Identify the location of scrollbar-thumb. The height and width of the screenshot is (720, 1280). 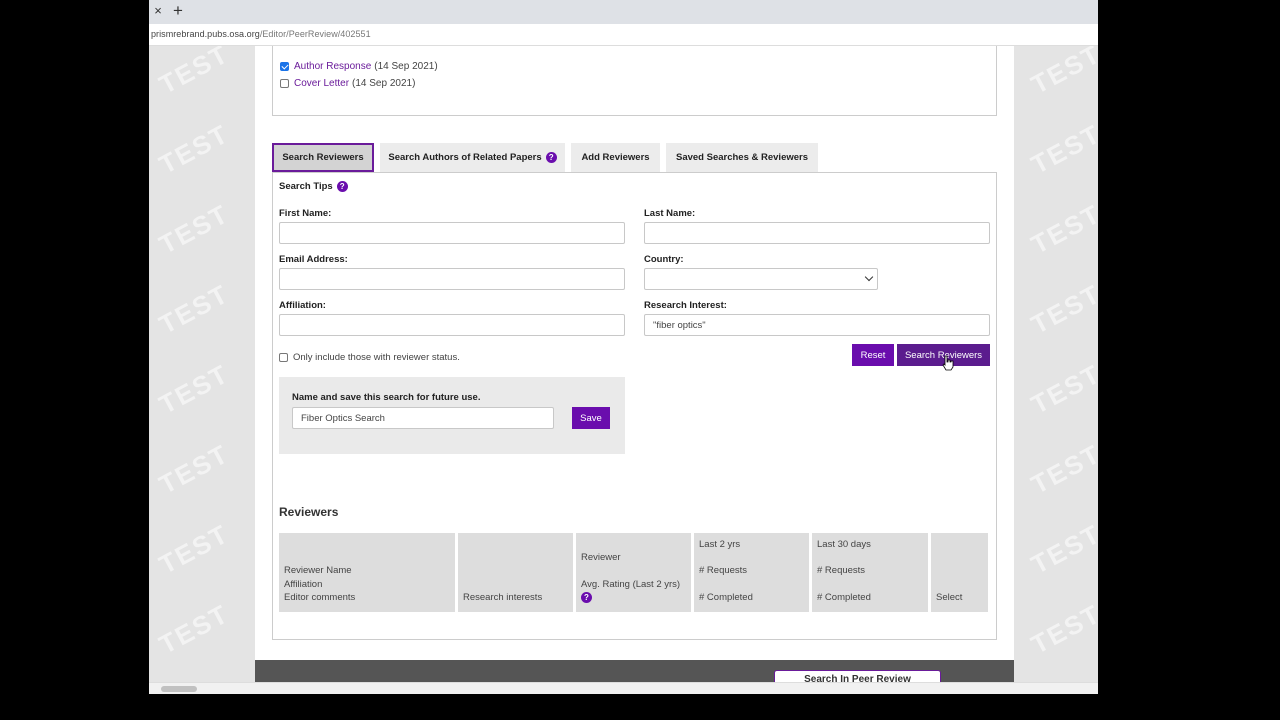
(179, 689).